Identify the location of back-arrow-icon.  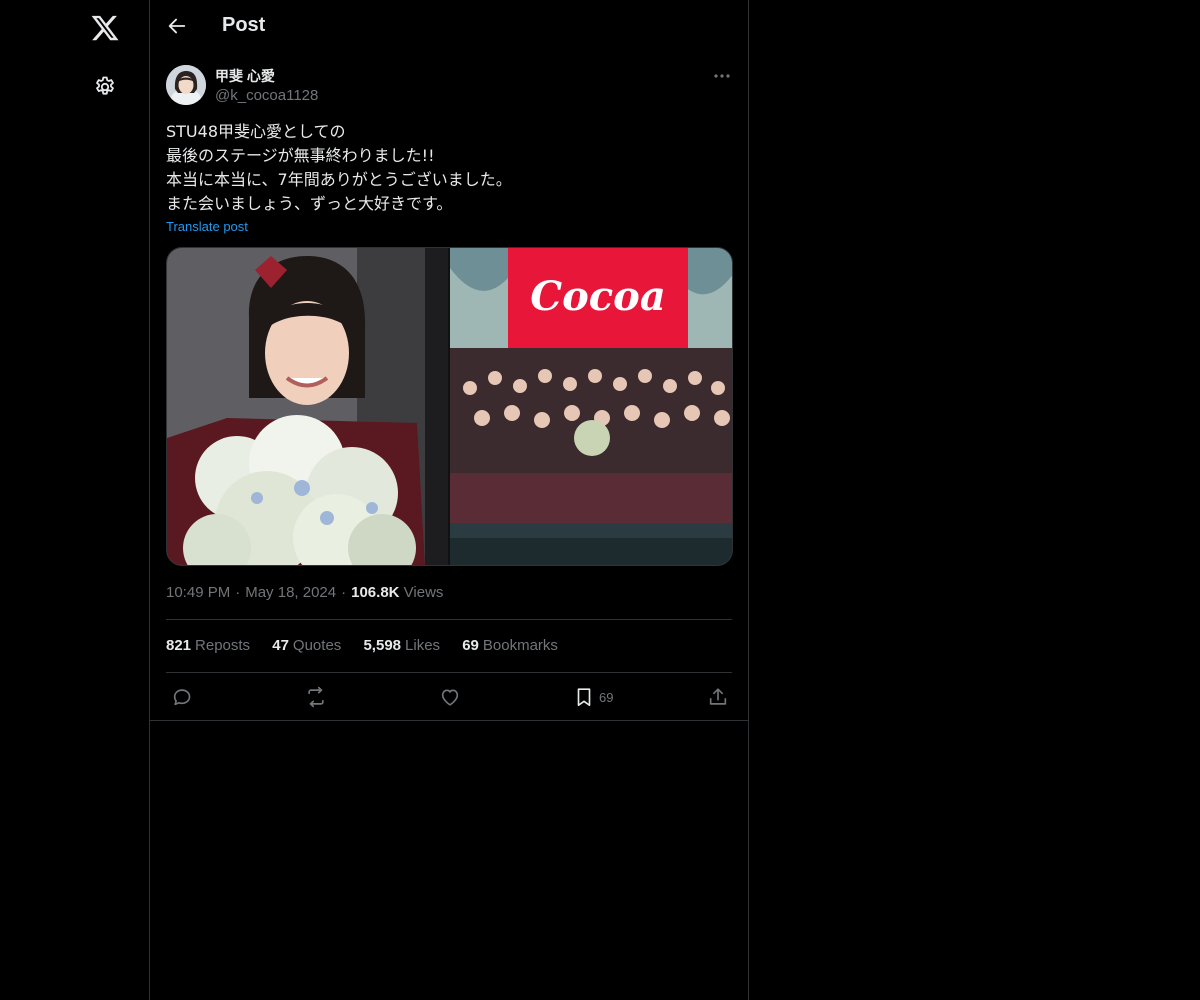
(177, 26).